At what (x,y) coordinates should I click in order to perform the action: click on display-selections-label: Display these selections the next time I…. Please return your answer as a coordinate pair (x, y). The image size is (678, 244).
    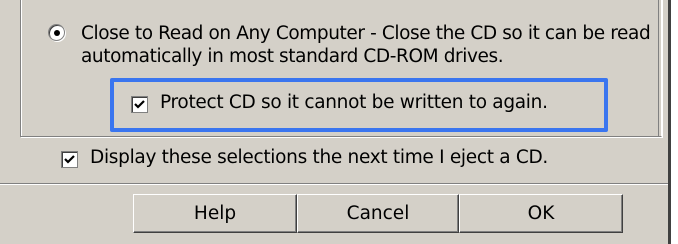
    Looking at the image, I should click on (319, 157).